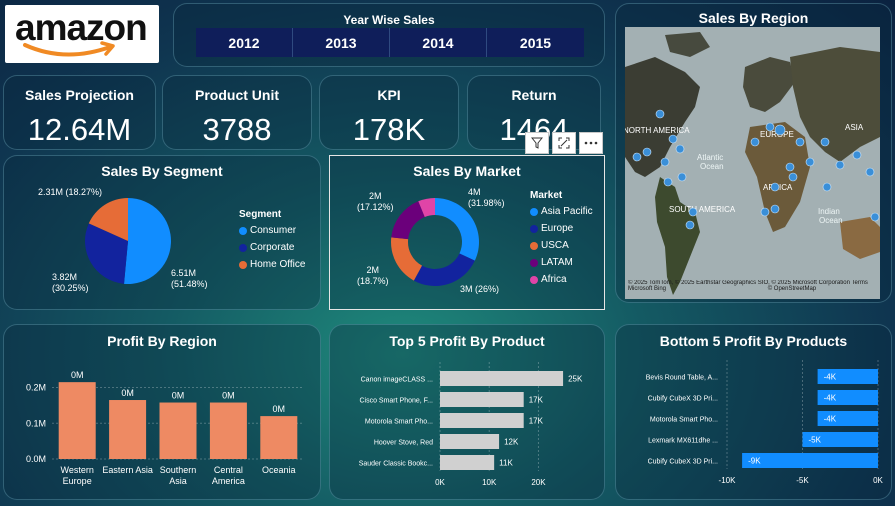  I want to click on kpi-title: Return, so click(534, 95).